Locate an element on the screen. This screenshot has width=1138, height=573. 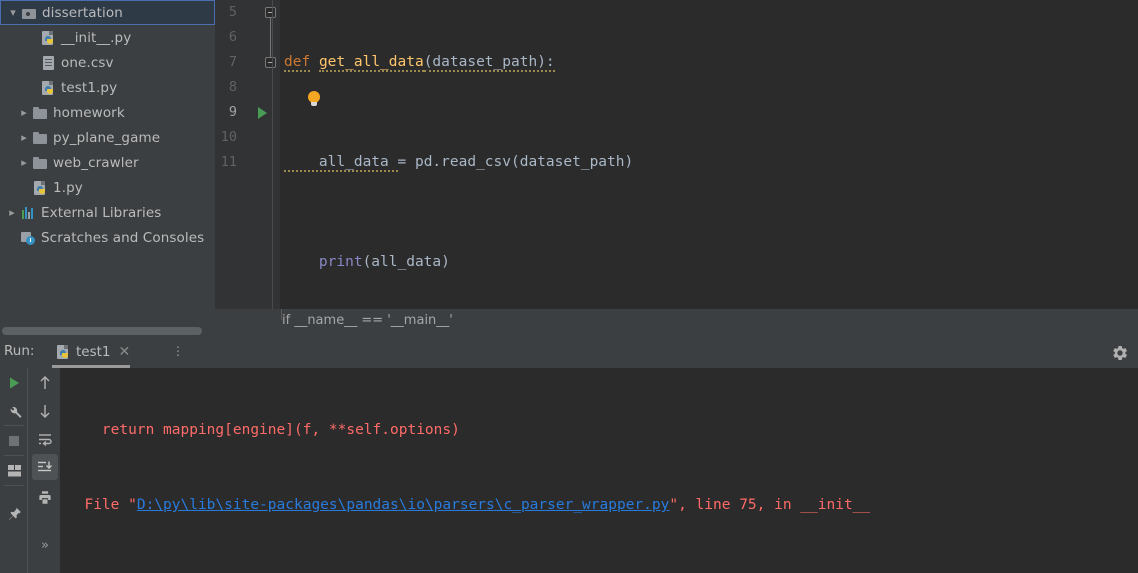
console-line-text: File " is located at coordinates (102, 505).